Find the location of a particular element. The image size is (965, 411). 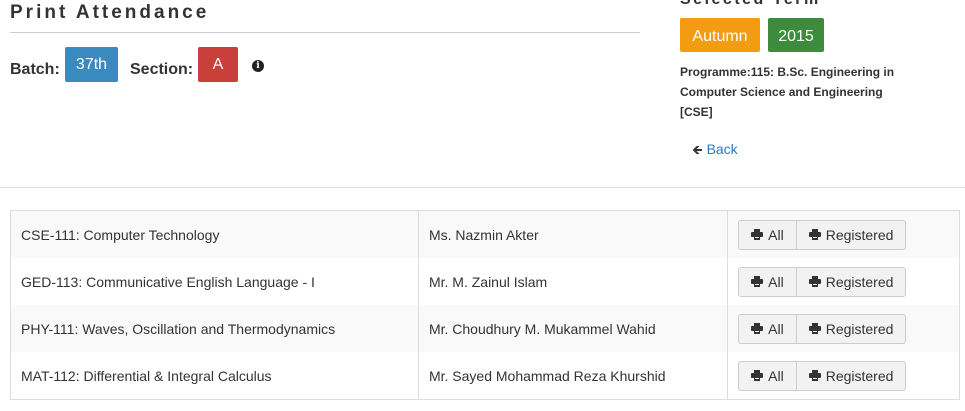

teacher-name: Mr. M. Zainul Islam is located at coordinates (573, 281).